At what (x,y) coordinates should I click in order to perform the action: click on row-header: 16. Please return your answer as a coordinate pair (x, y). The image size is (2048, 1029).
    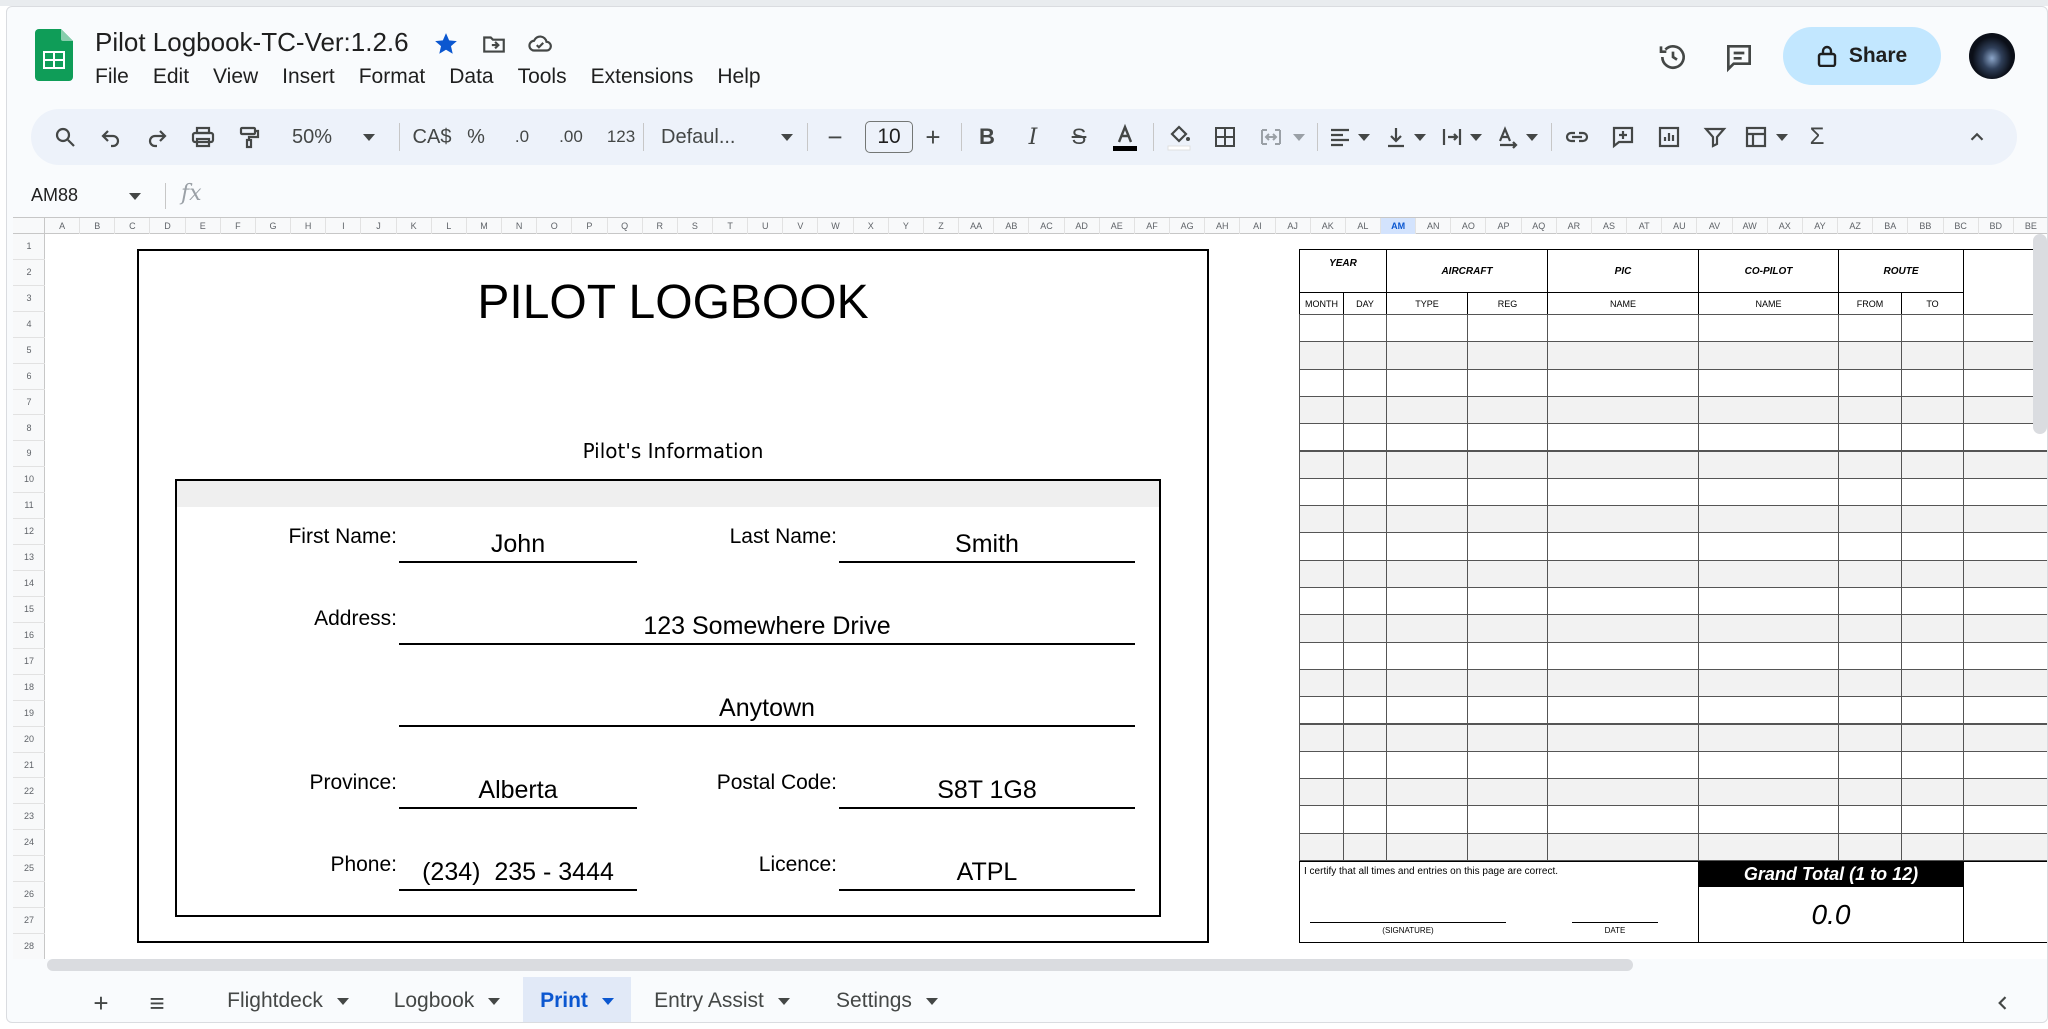
    Looking at the image, I should click on (29, 636).